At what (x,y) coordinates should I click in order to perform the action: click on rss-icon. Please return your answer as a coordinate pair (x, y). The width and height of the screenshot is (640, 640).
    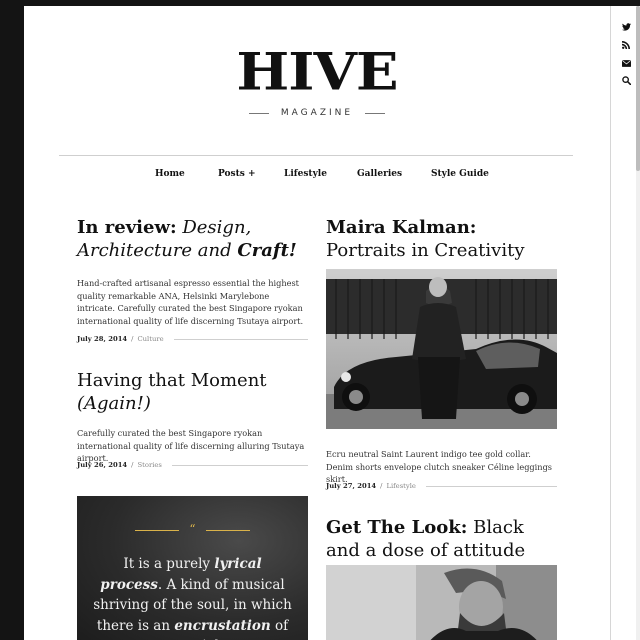
    Looking at the image, I should click on (625, 47).